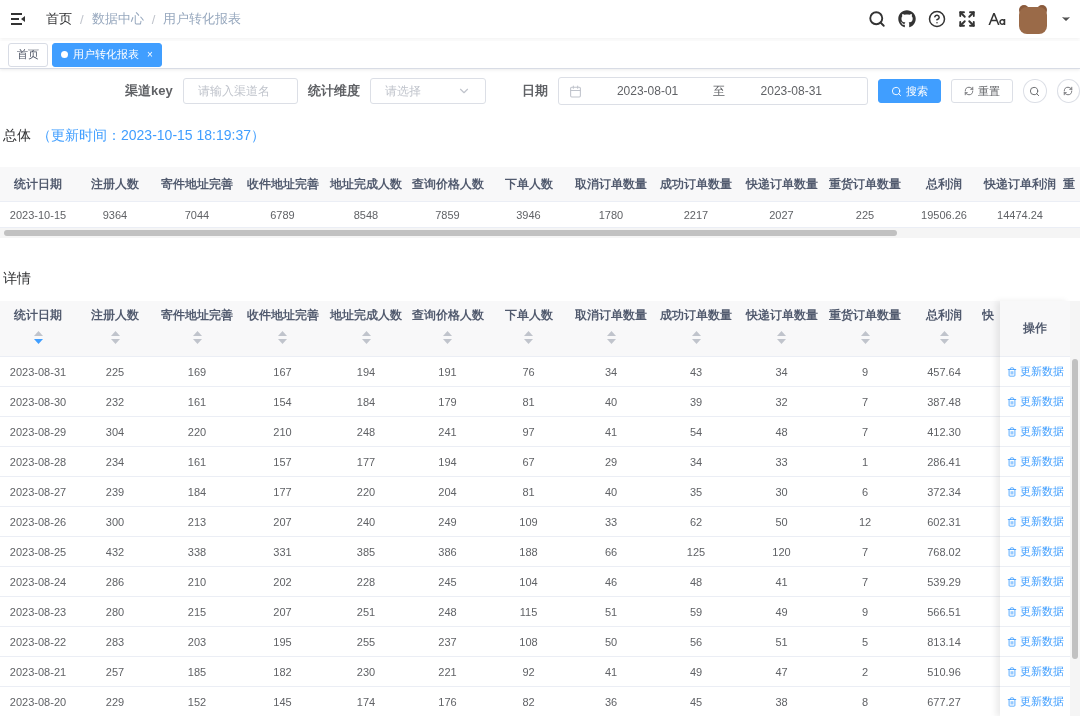 The height and width of the screenshot is (716, 1080). Describe the element at coordinates (781, 491) in the screenshot. I see `table-cell: 30` at that location.